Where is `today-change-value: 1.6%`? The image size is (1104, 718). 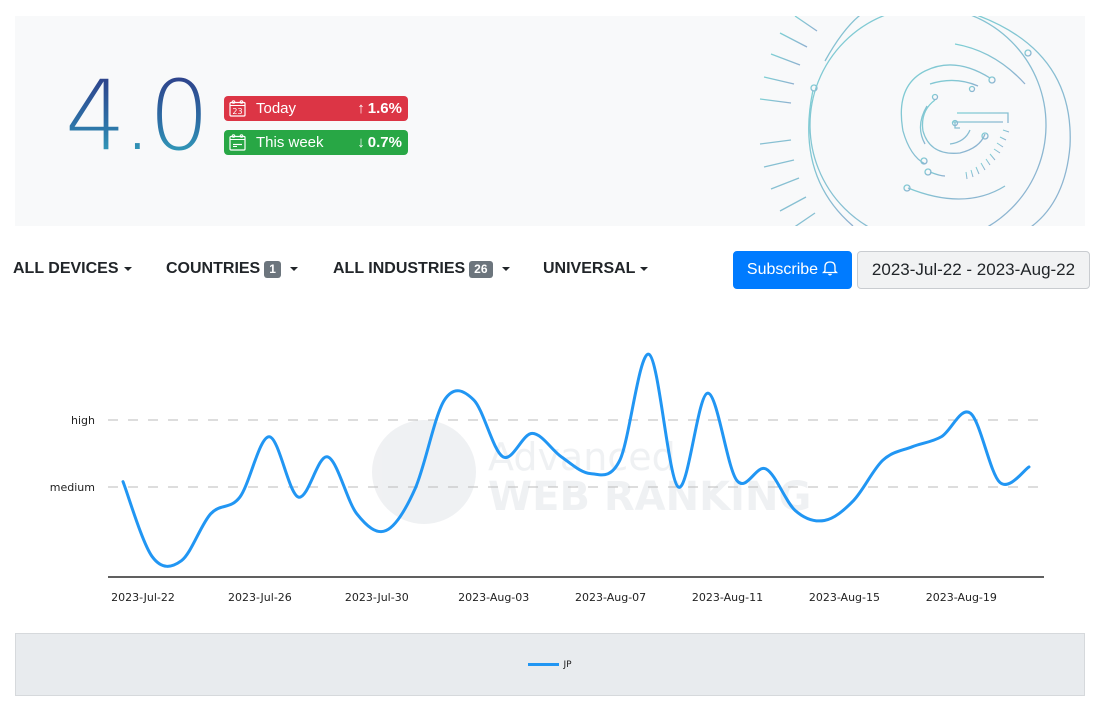
today-change-value: 1.6% is located at coordinates (384, 108).